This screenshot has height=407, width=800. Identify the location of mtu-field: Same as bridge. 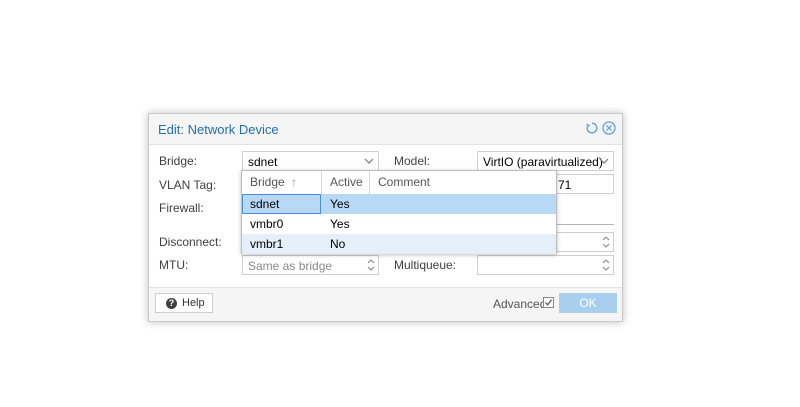
(310, 265).